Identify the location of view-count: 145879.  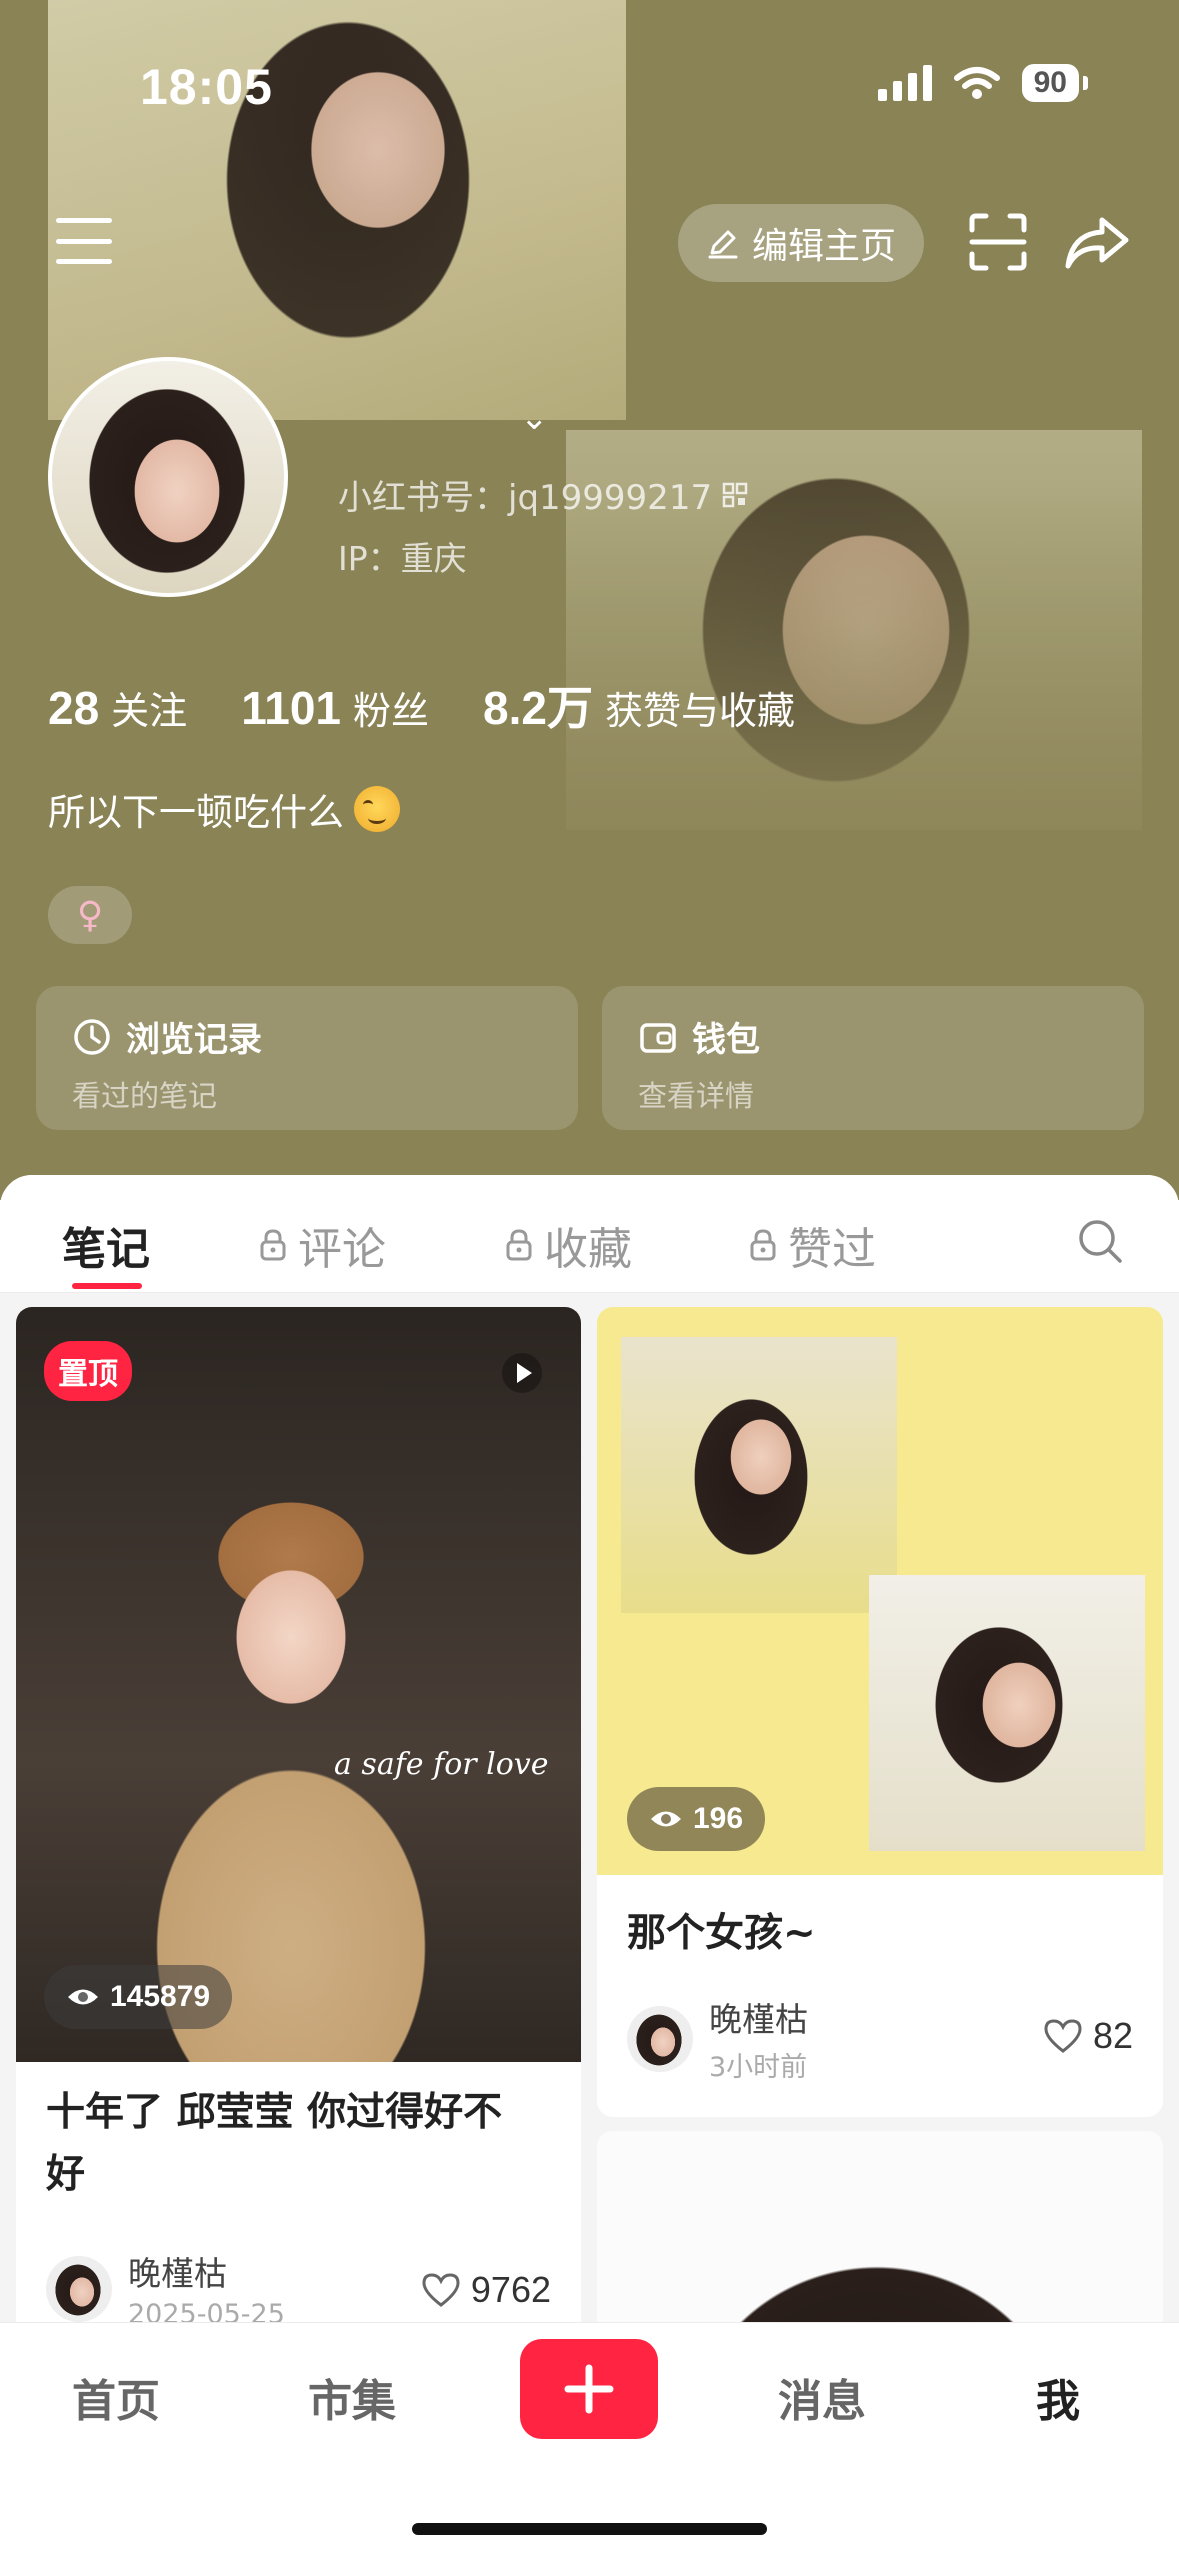
(138, 1997).